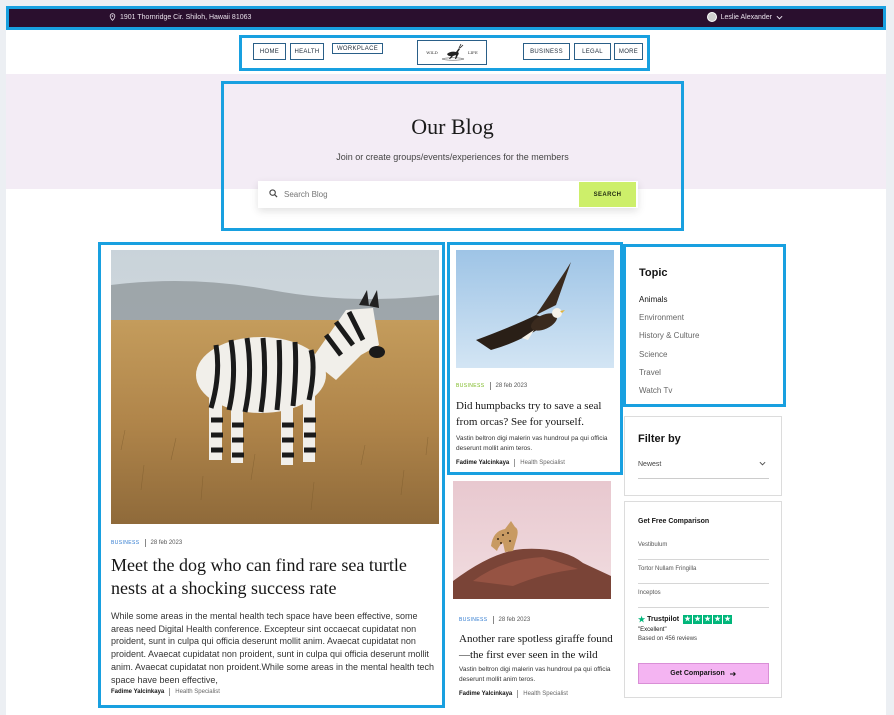 The width and height of the screenshot is (894, 715). I want to click on topic-item-environment: Environment, so click(661, 317).